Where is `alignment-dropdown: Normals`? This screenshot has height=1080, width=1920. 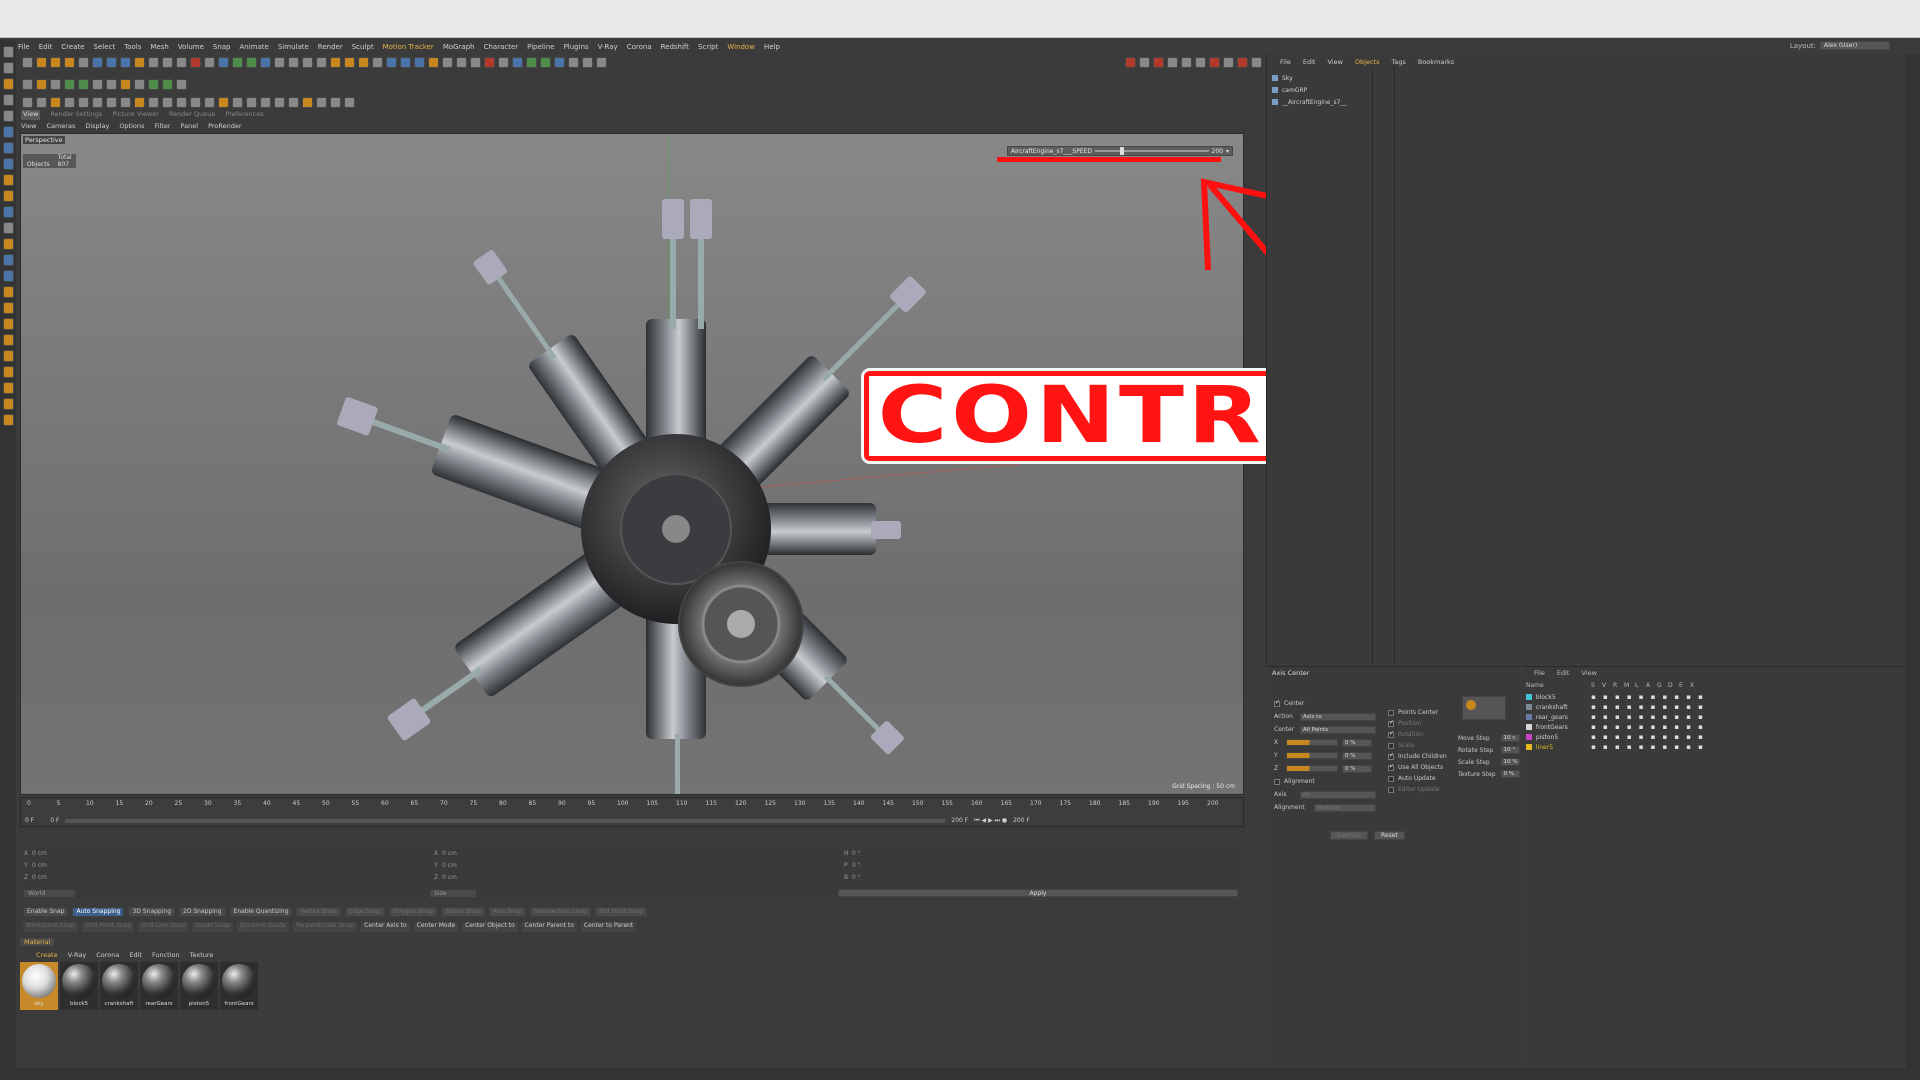 alignment-dropdown: Normals is located at coordinates (1345, 807).